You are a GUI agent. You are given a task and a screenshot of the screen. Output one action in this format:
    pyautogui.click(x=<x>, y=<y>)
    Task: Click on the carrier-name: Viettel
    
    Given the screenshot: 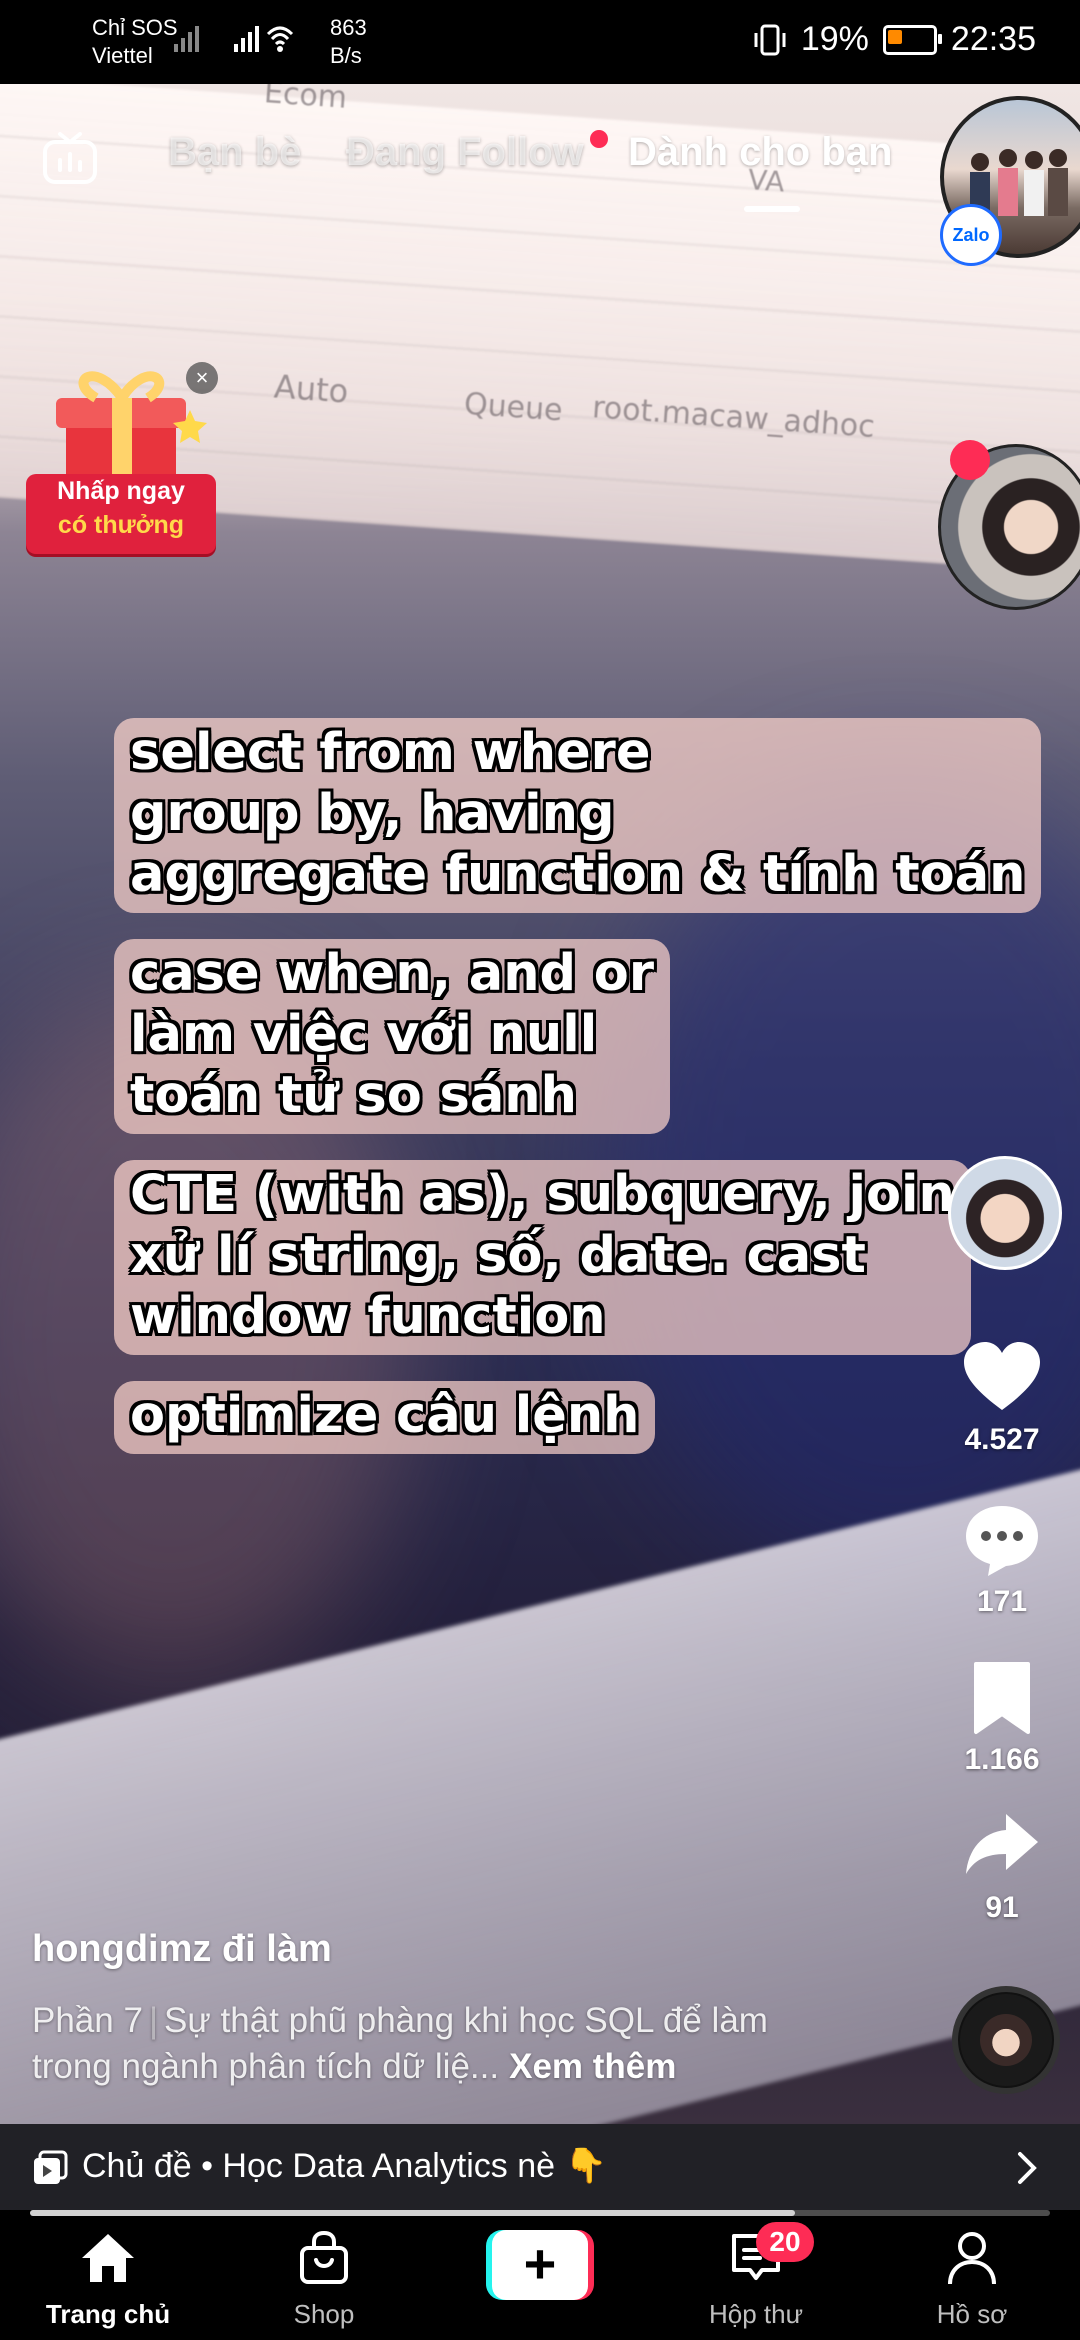 What is the action you would take?
    pyautogui.click(x=122, y=55)
    